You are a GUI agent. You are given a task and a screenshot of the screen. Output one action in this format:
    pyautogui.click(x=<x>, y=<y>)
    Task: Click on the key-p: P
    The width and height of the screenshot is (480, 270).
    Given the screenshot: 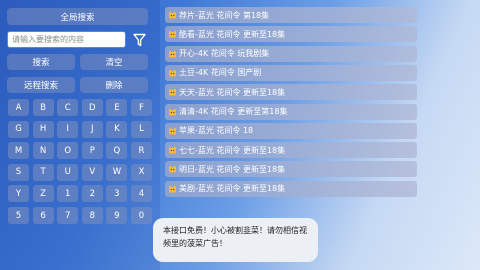 What is the action you would take?
    pyautogui.click(x=92, y=151)
    